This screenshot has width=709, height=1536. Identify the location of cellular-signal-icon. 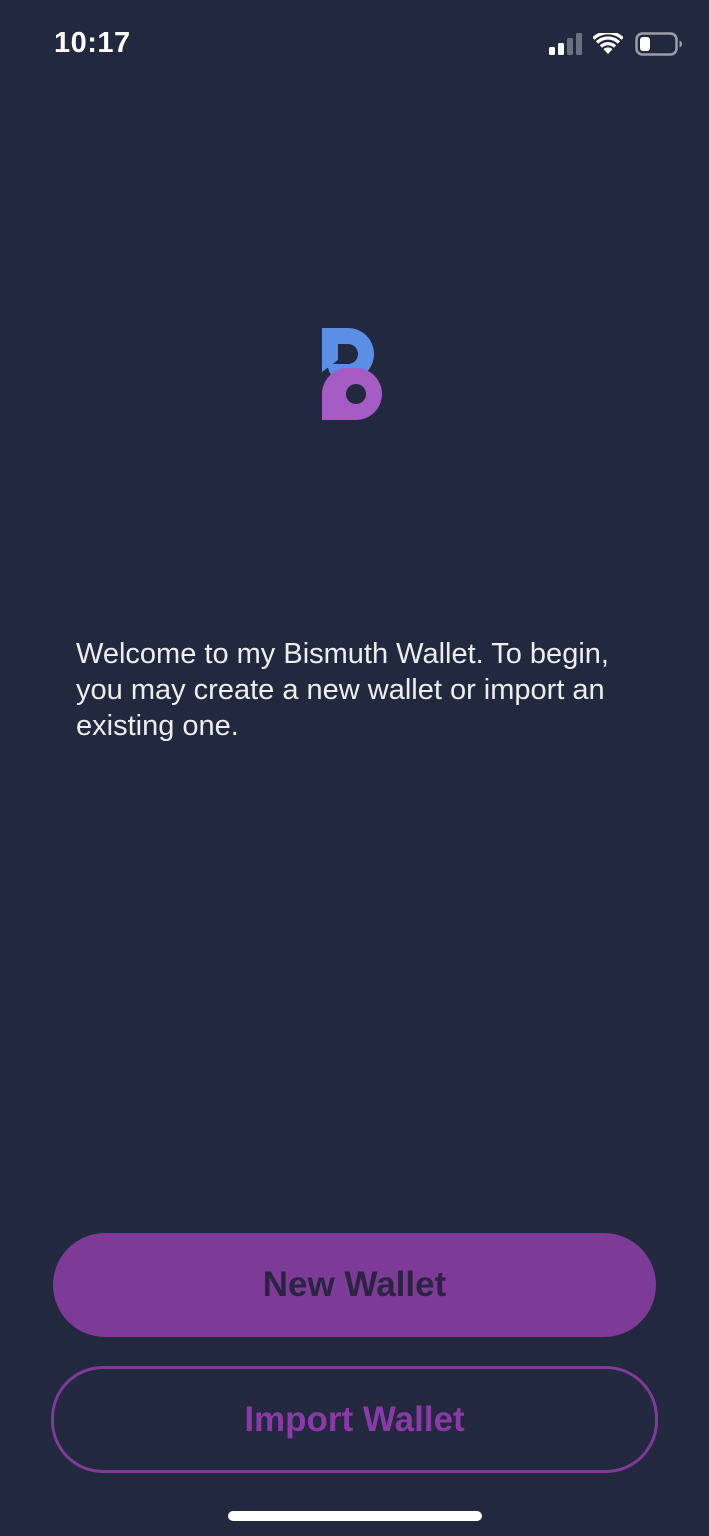
(565, 44).